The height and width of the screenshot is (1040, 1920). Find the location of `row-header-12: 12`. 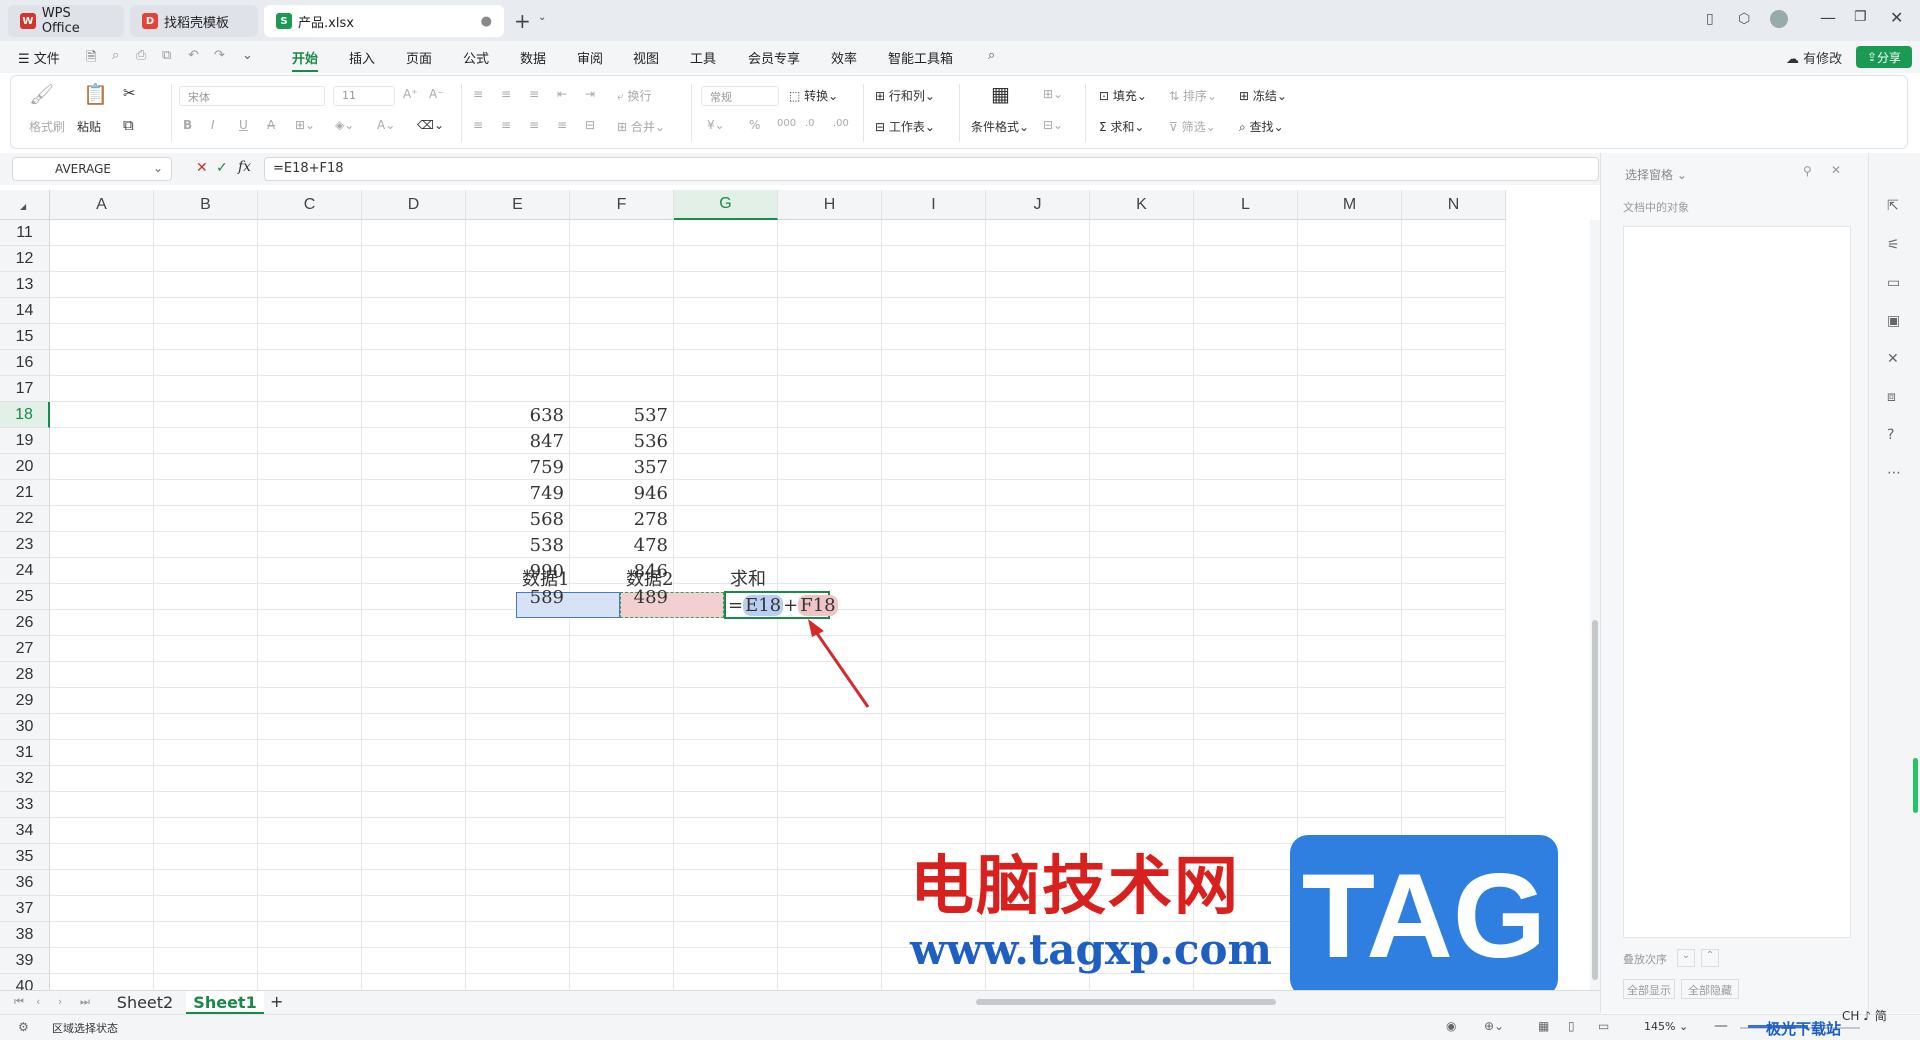

row-header-12: 12 is located at coordinates (25, 259).